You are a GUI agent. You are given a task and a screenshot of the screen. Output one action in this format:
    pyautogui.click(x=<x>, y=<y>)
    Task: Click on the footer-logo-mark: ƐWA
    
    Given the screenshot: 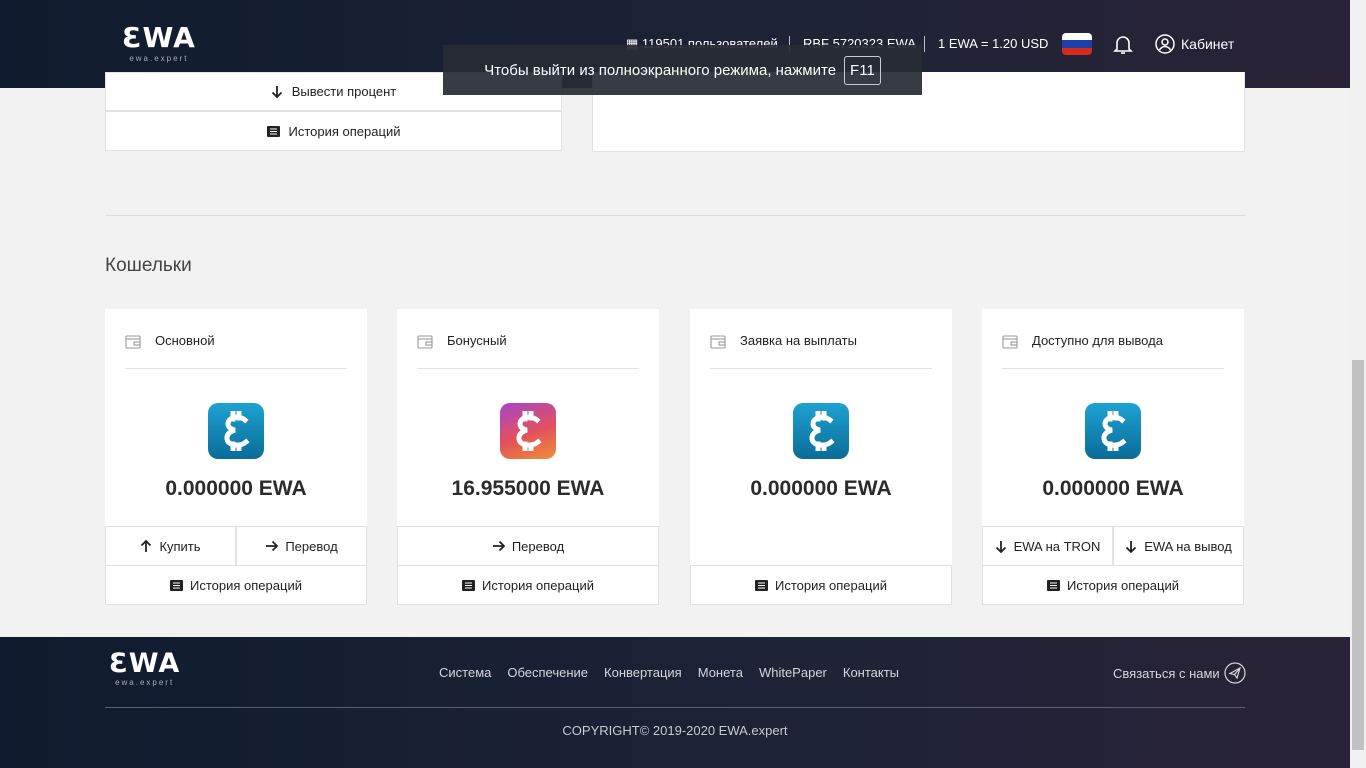 What is the action you would take?
    pyautogui.click(x=145, y=663)
    